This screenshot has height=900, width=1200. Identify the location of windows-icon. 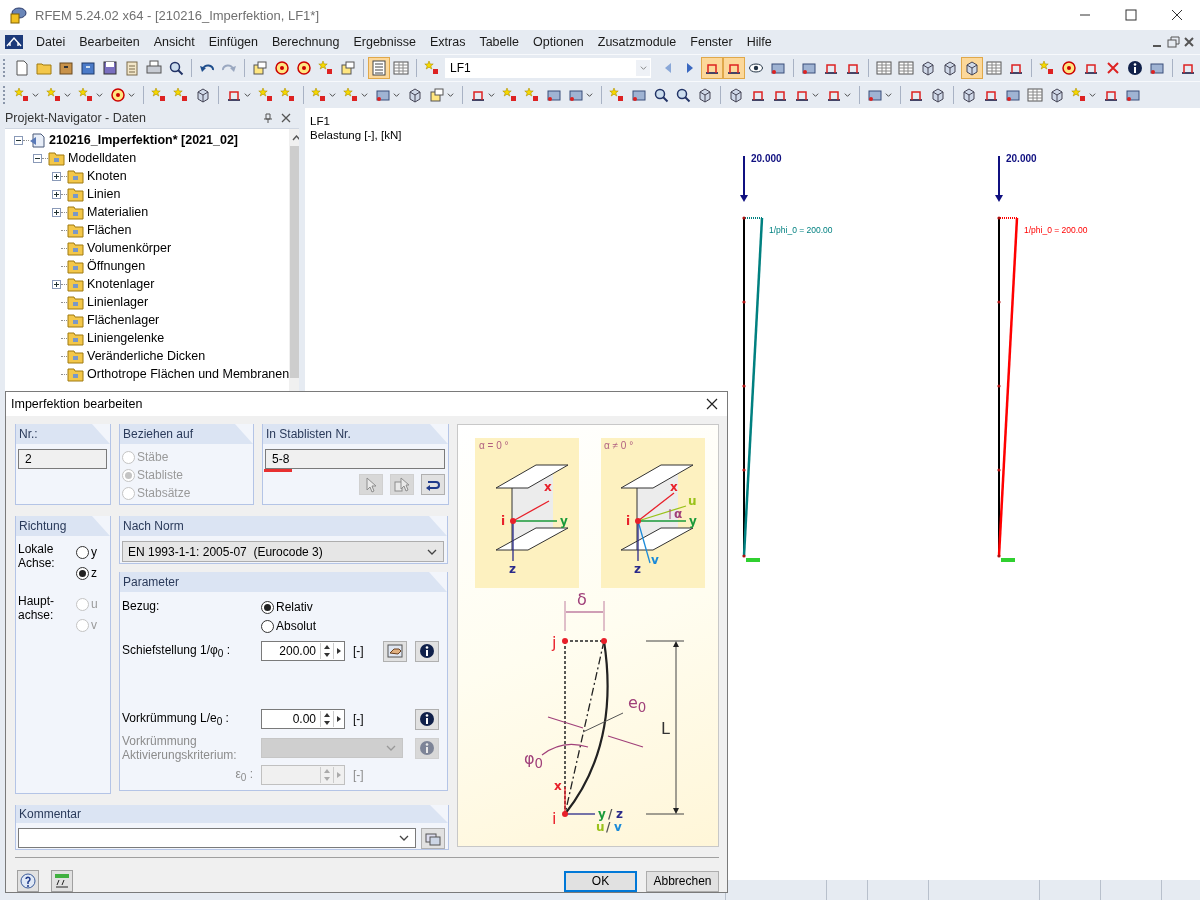
(433, 838).